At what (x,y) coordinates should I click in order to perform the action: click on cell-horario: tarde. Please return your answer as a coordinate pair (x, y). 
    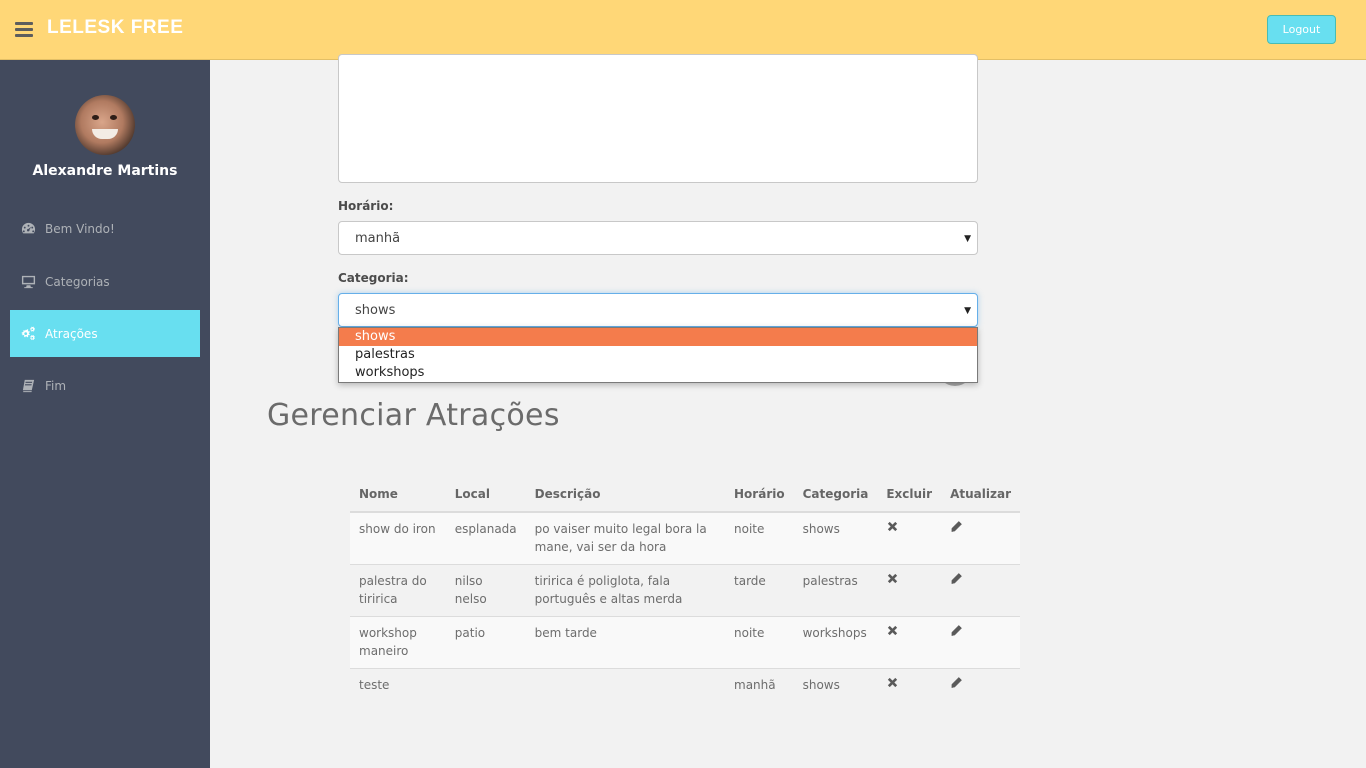
    Looking at the image, I should click on (759, 590).